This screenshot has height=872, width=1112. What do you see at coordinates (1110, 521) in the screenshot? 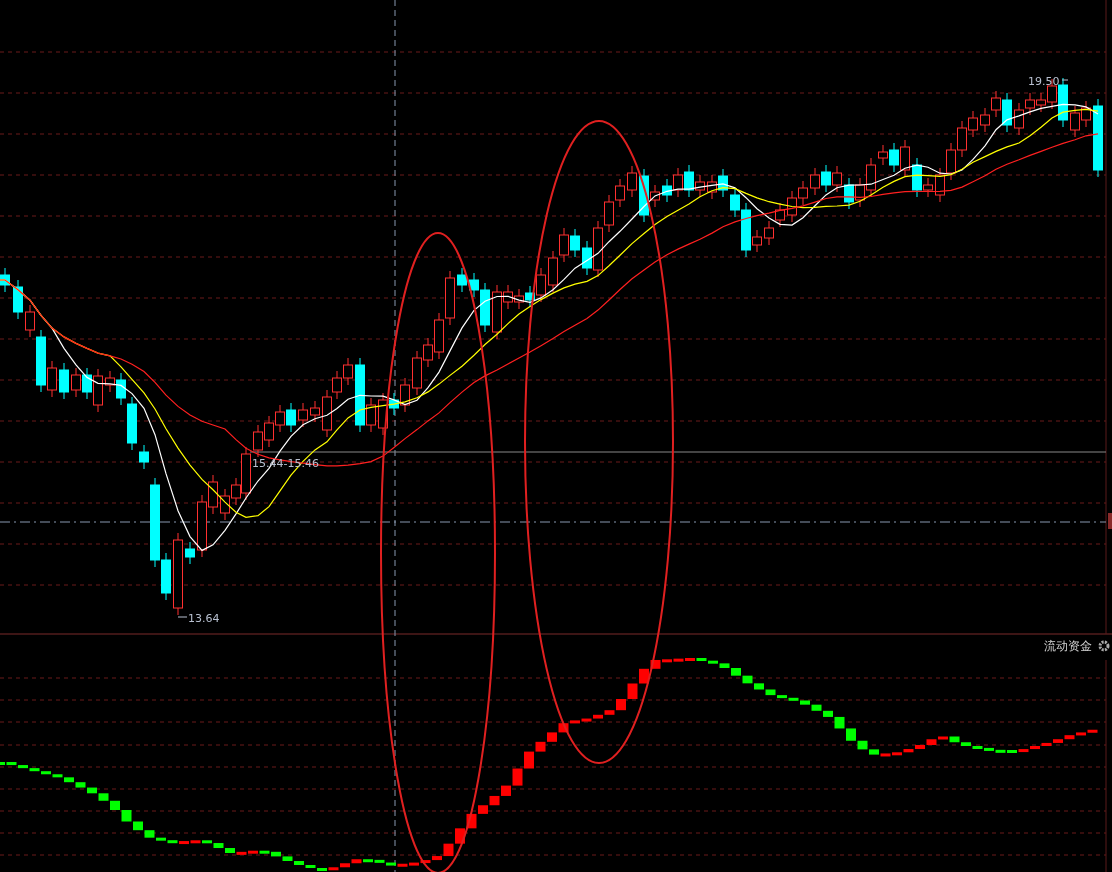
I see `price-marker-icon` at bounding box center [1110, 521].